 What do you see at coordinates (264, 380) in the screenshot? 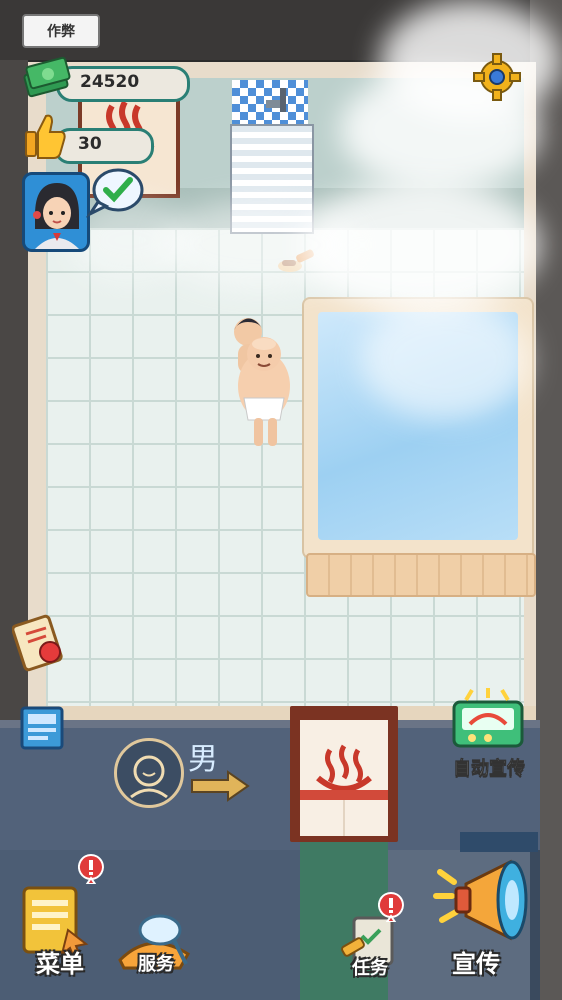
I see `customer-characters` at bounding box center [264, 380].